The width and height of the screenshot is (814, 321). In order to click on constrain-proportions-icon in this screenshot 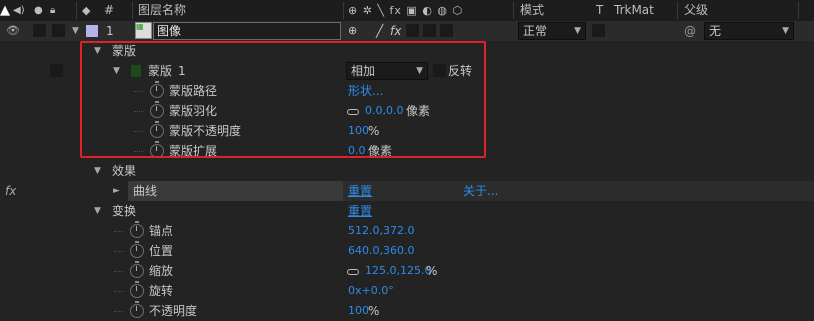, I will do `click(353, 271)`.